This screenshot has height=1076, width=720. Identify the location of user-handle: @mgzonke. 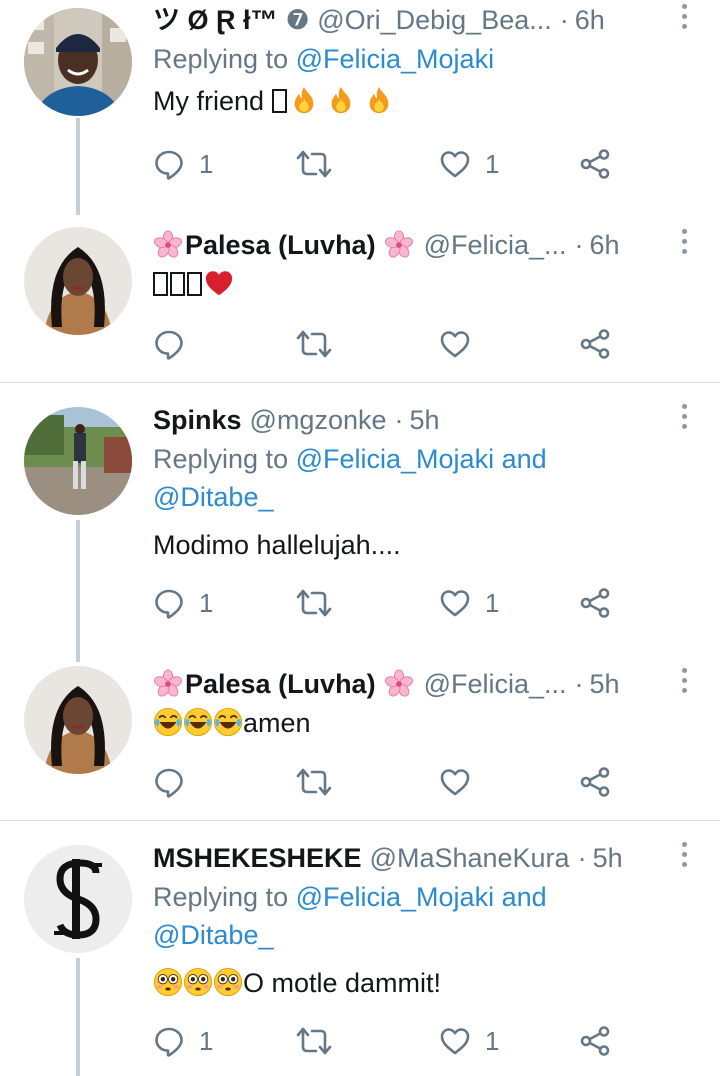
(318, 420).